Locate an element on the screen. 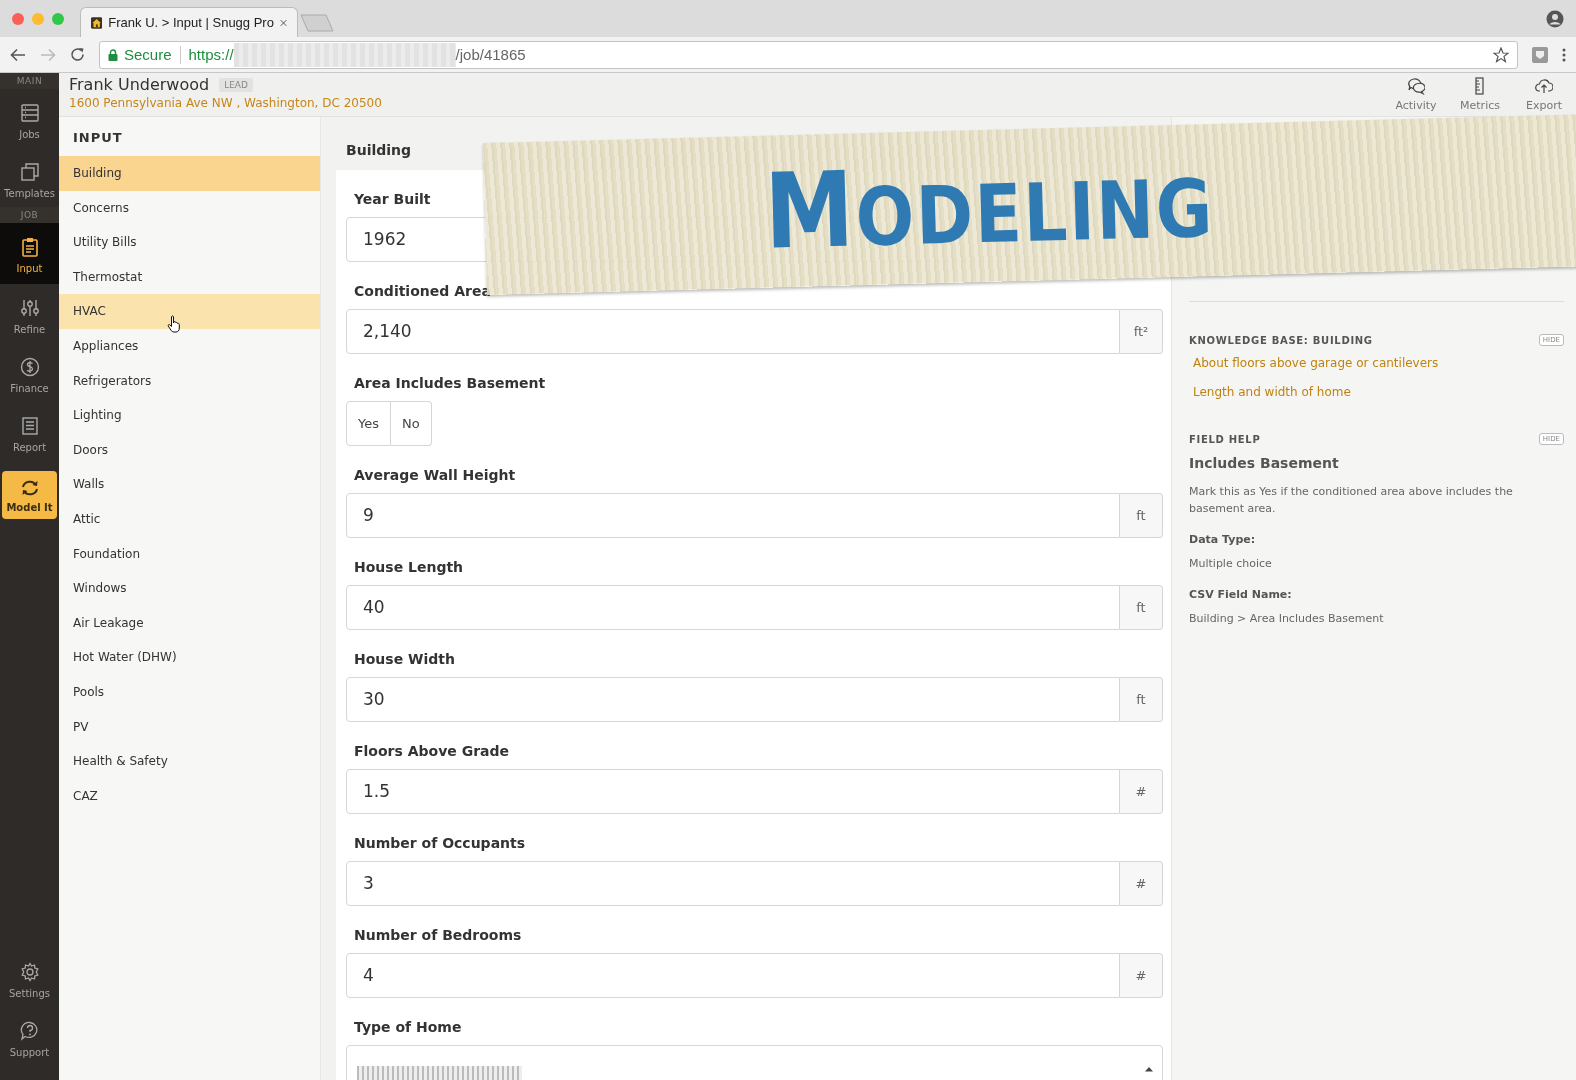 The image size is (1576, 1080). section-item: Attic is located at coordinates (189, 519).